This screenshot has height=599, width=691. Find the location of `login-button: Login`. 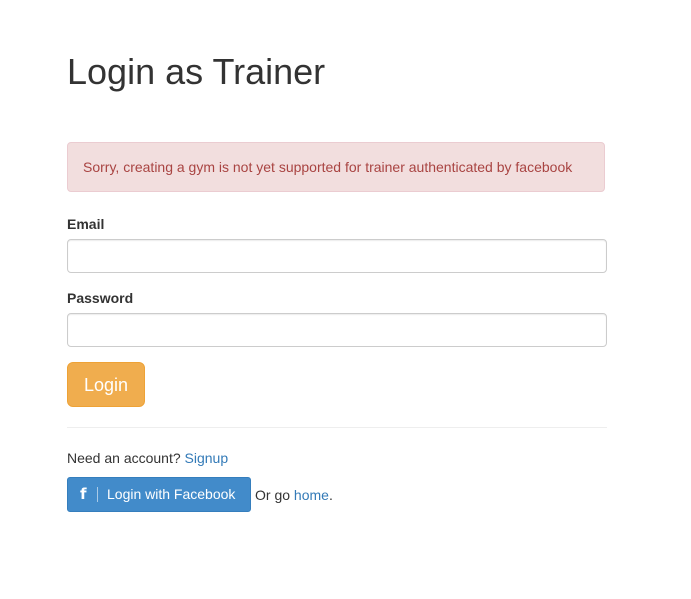

login-button: Login is located at coordinates (106, 384).